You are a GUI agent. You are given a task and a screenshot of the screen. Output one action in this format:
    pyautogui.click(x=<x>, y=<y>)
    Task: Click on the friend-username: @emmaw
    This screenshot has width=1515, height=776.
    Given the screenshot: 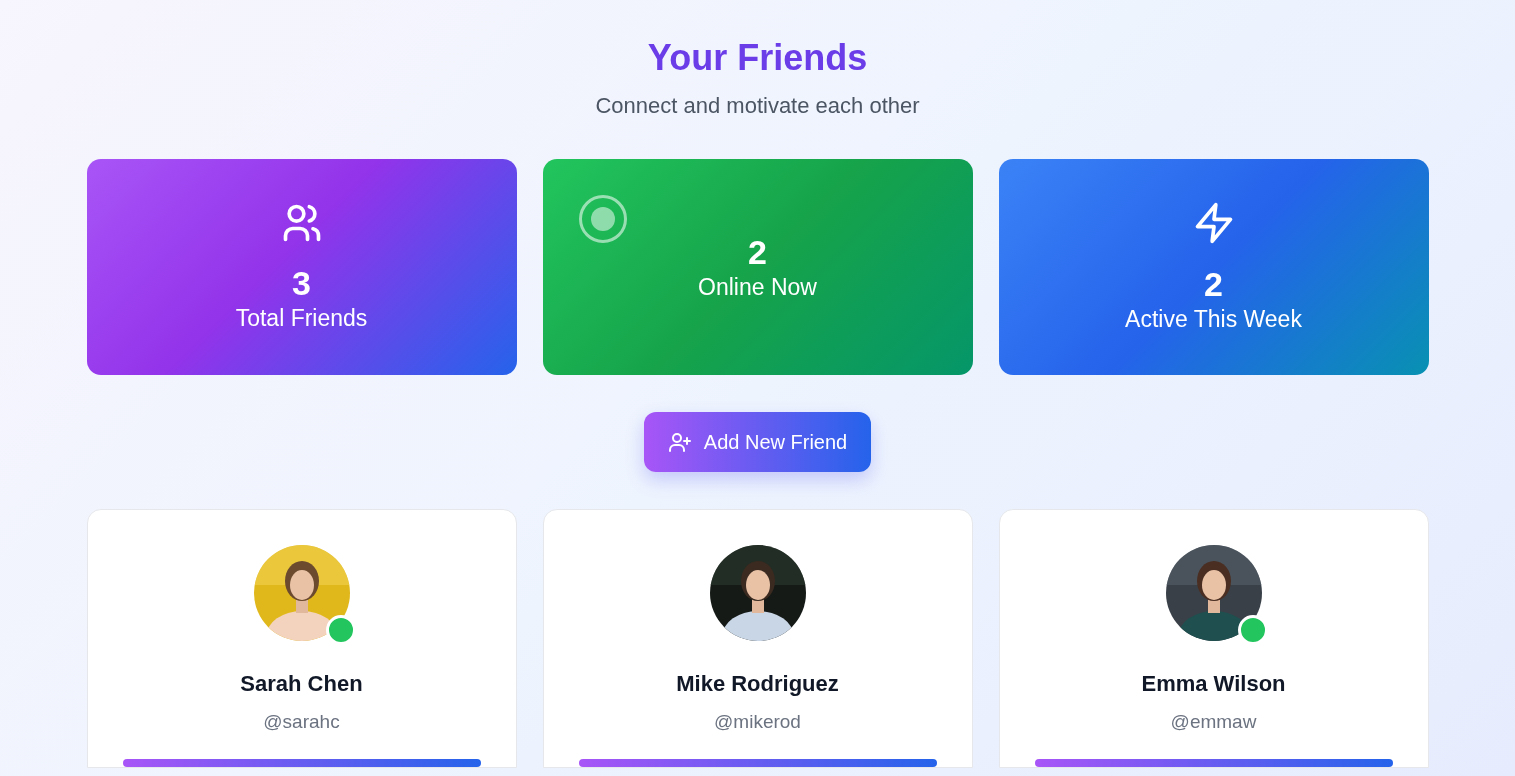 What is the action you would take?
    pyautogui.click(x=1213, y=722)
    